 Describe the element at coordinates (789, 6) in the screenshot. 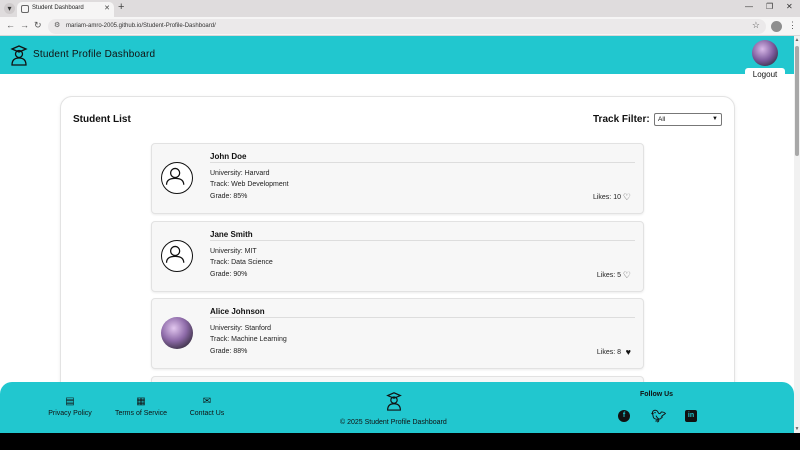

I see `close-window-icon: ✕` at that location.